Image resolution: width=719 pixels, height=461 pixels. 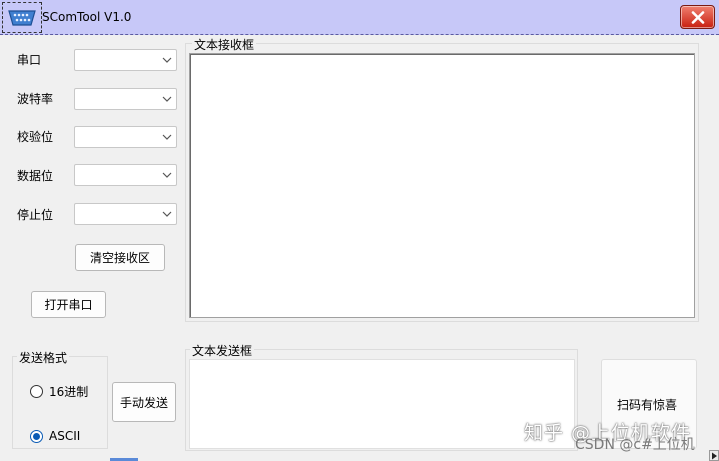 I want to click on scroll-right-button, so click(x=714, y=455).